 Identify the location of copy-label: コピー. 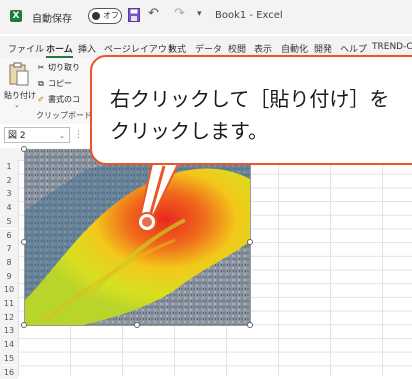
(60, 83).